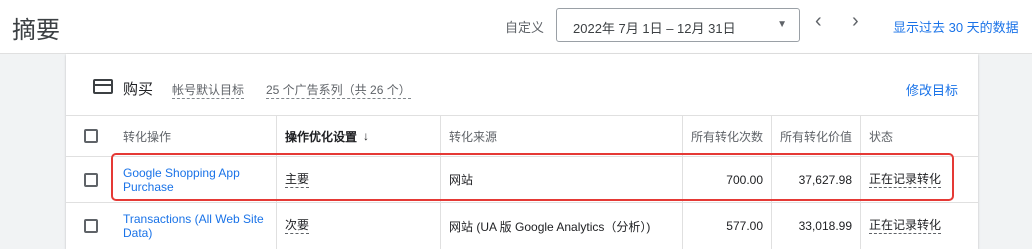 The image size is (1032, 249). What do you see at coordinates (855, 21) in the screenshot?
I see `chevron-right-icon: ›` at bounding box center [855, 21].